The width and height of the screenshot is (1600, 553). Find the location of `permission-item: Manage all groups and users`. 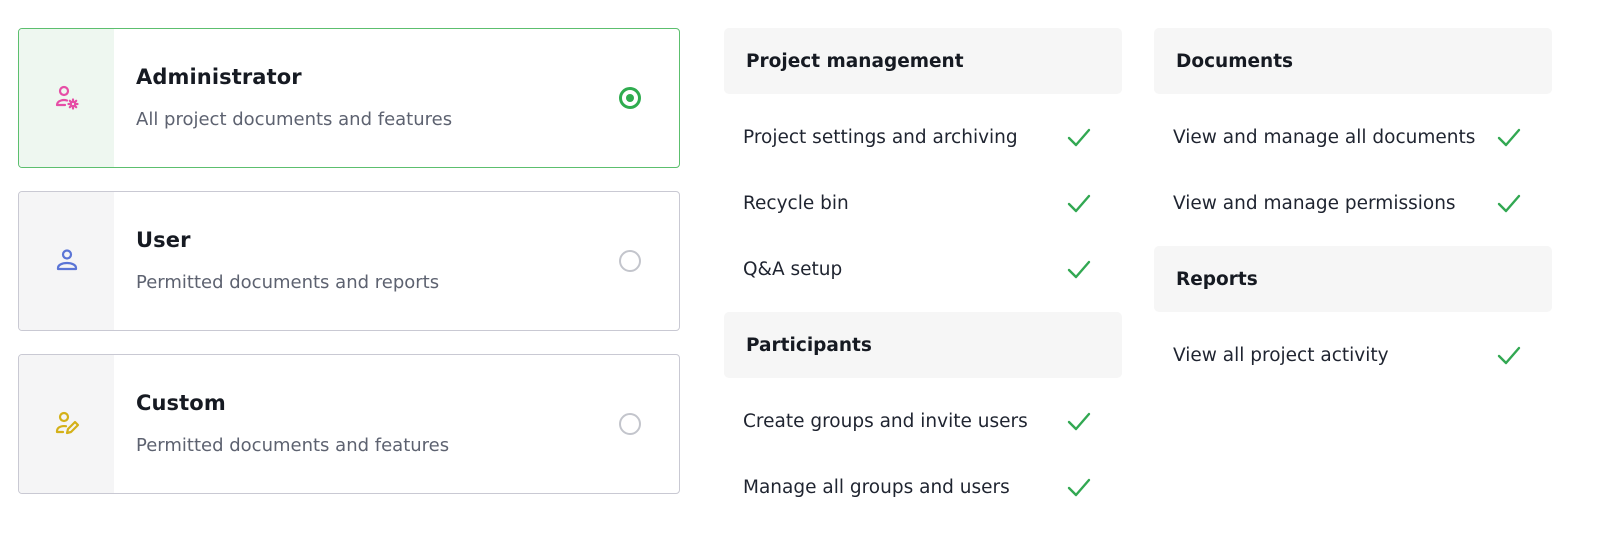

permission-item: Manage all groups and users is located at coordinates (923, 487).